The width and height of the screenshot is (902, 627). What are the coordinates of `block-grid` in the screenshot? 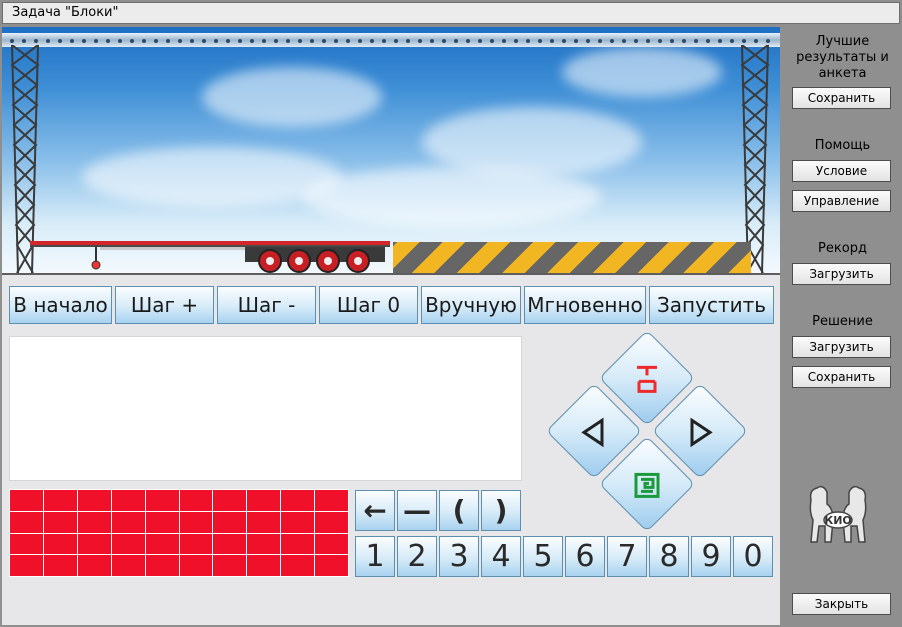 It's located at (179, 533).